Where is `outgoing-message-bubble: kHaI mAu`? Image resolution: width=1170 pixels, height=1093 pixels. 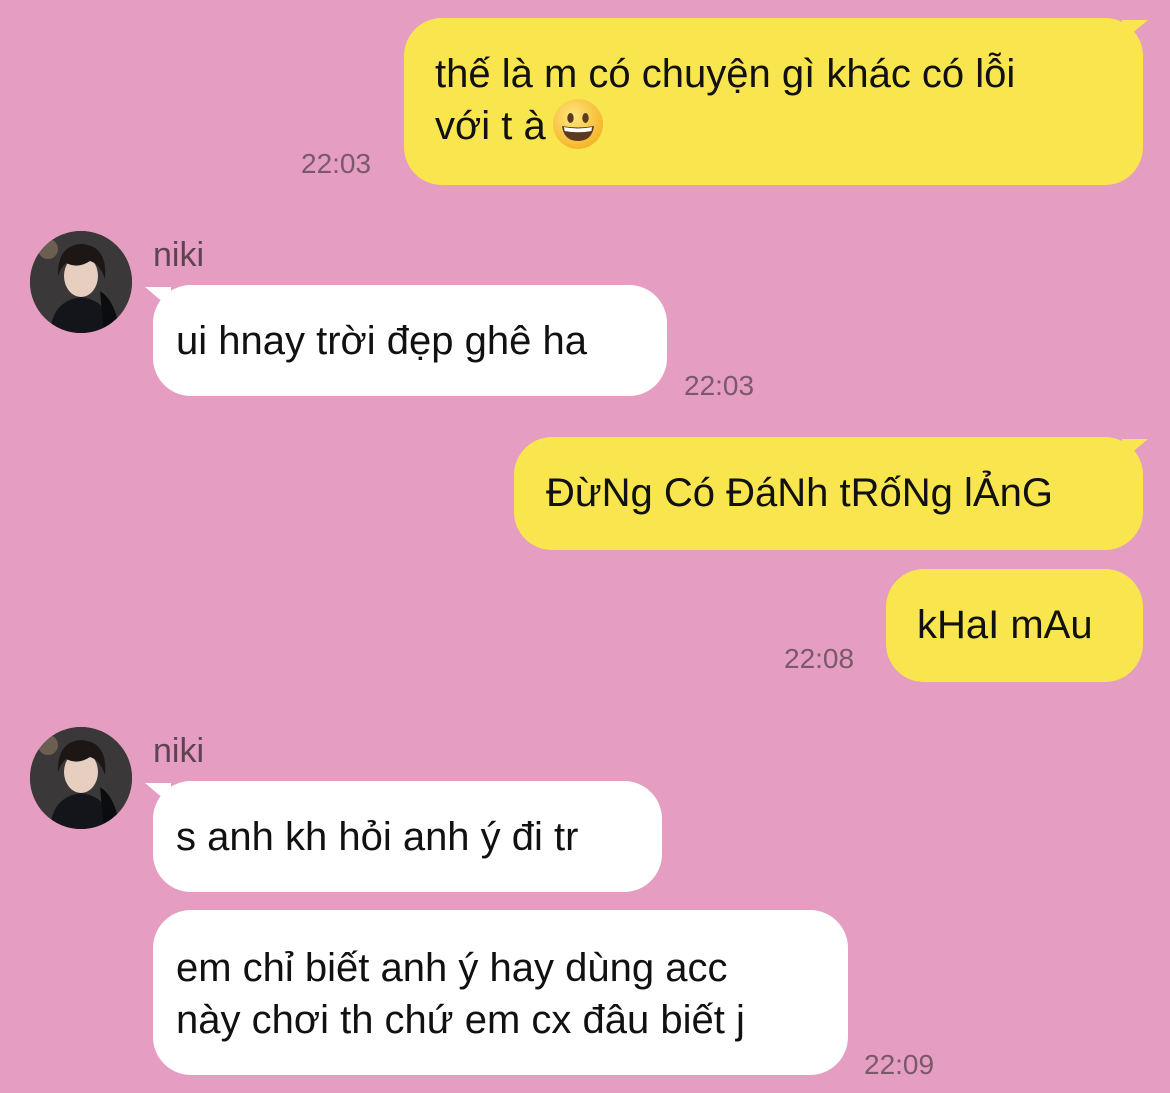
outgoing-message-bubble: kHaI mAu is located at coordinates (1014, 625).